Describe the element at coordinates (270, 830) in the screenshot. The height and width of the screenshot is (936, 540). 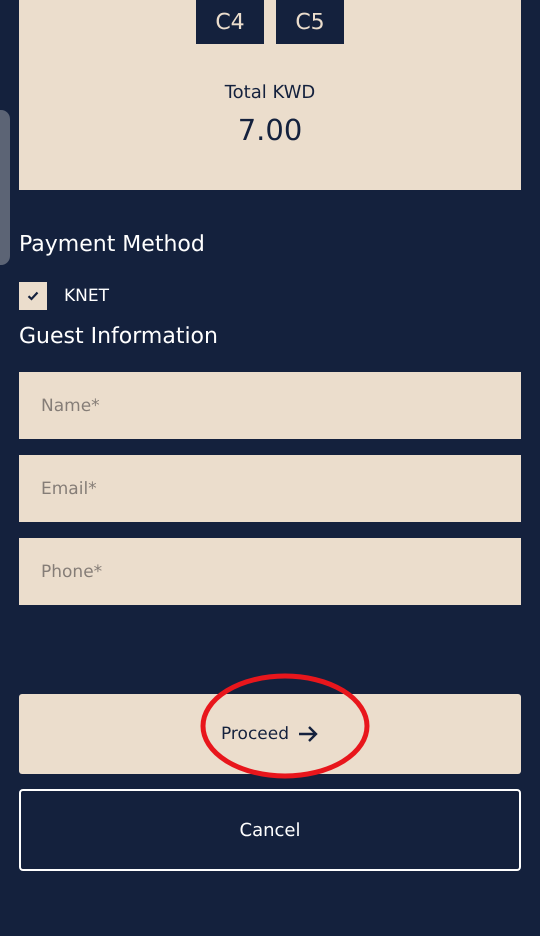
I see `cancel-button: Cancel` at that location.